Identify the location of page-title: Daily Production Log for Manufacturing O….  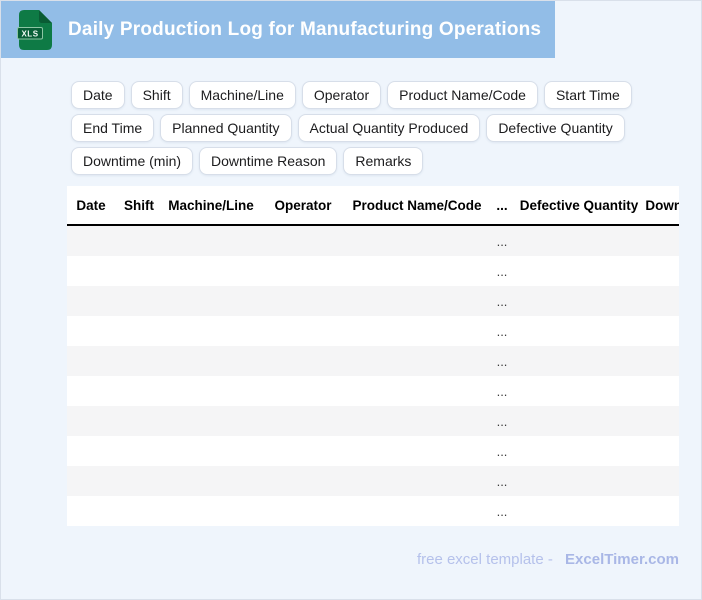
(305, 29).